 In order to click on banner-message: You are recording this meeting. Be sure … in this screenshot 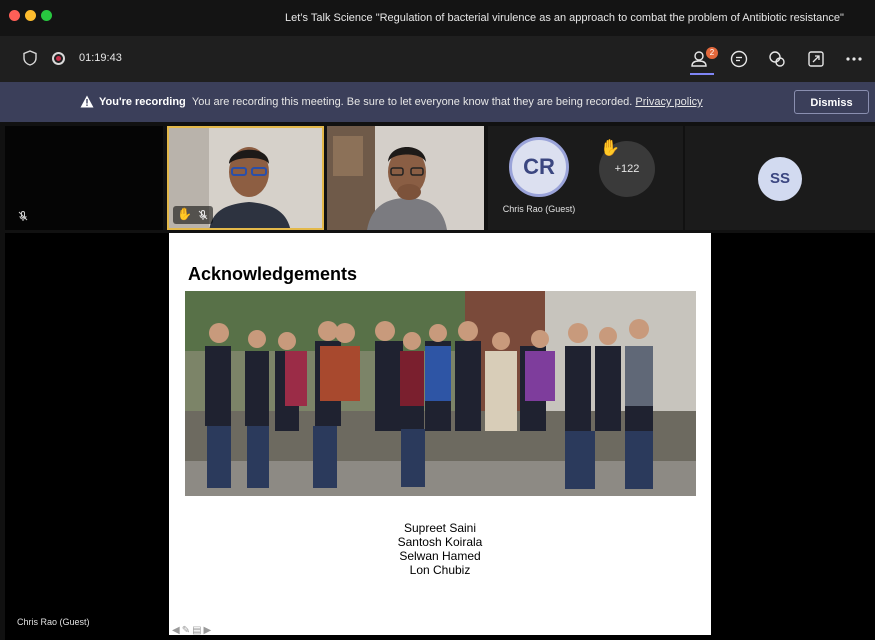, I will do `click(412, 102)`.